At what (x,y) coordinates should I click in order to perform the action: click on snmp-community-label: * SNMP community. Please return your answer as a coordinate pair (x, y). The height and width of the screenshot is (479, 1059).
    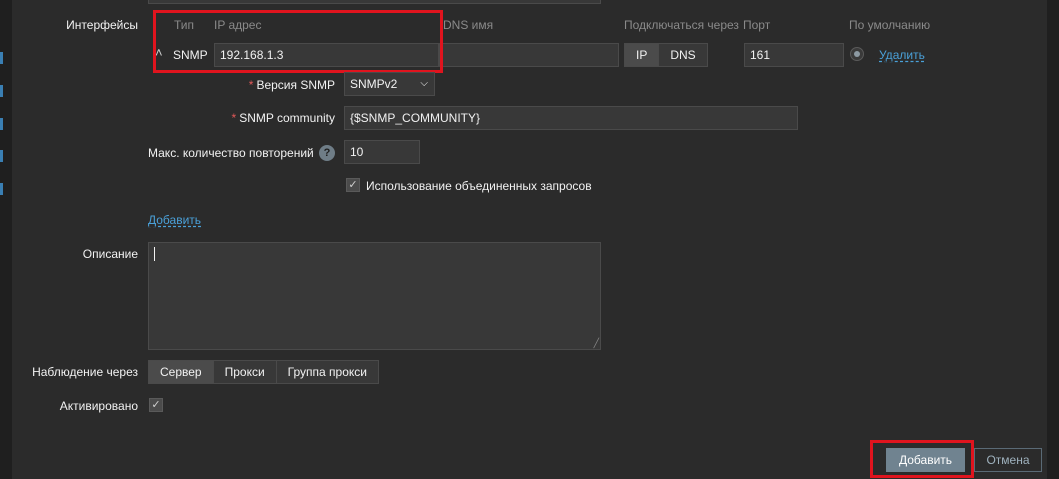
    Looking at the image, I should click on (283, 118).